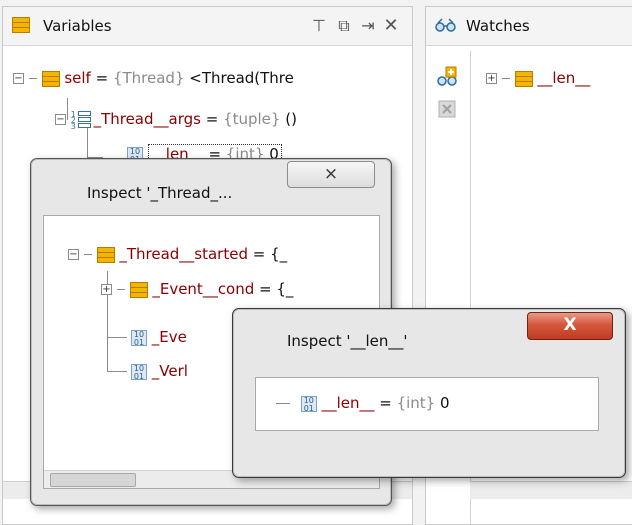 This screenshot has width=632, height=525. Describe the element at coordinates (347, 341) in the screenshot. I see `inspect-len-title: Inspect '__len__'` at that location.